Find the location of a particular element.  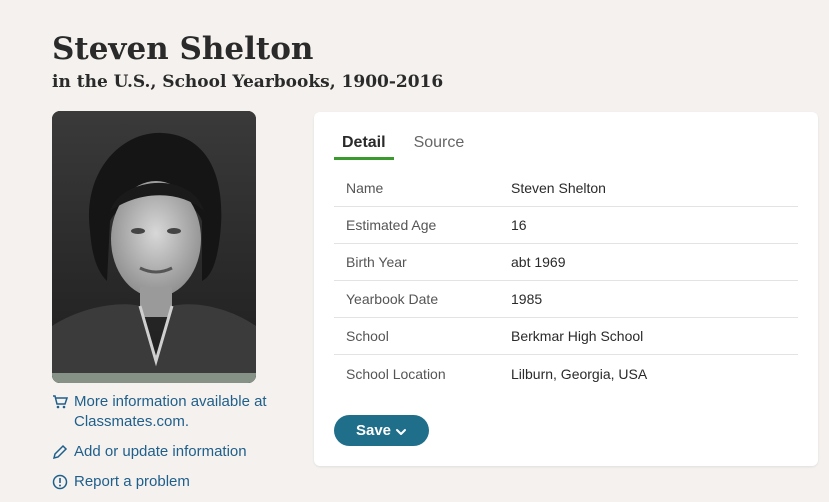

row-value: Steven Shelton is located at coordinates (558, 188).